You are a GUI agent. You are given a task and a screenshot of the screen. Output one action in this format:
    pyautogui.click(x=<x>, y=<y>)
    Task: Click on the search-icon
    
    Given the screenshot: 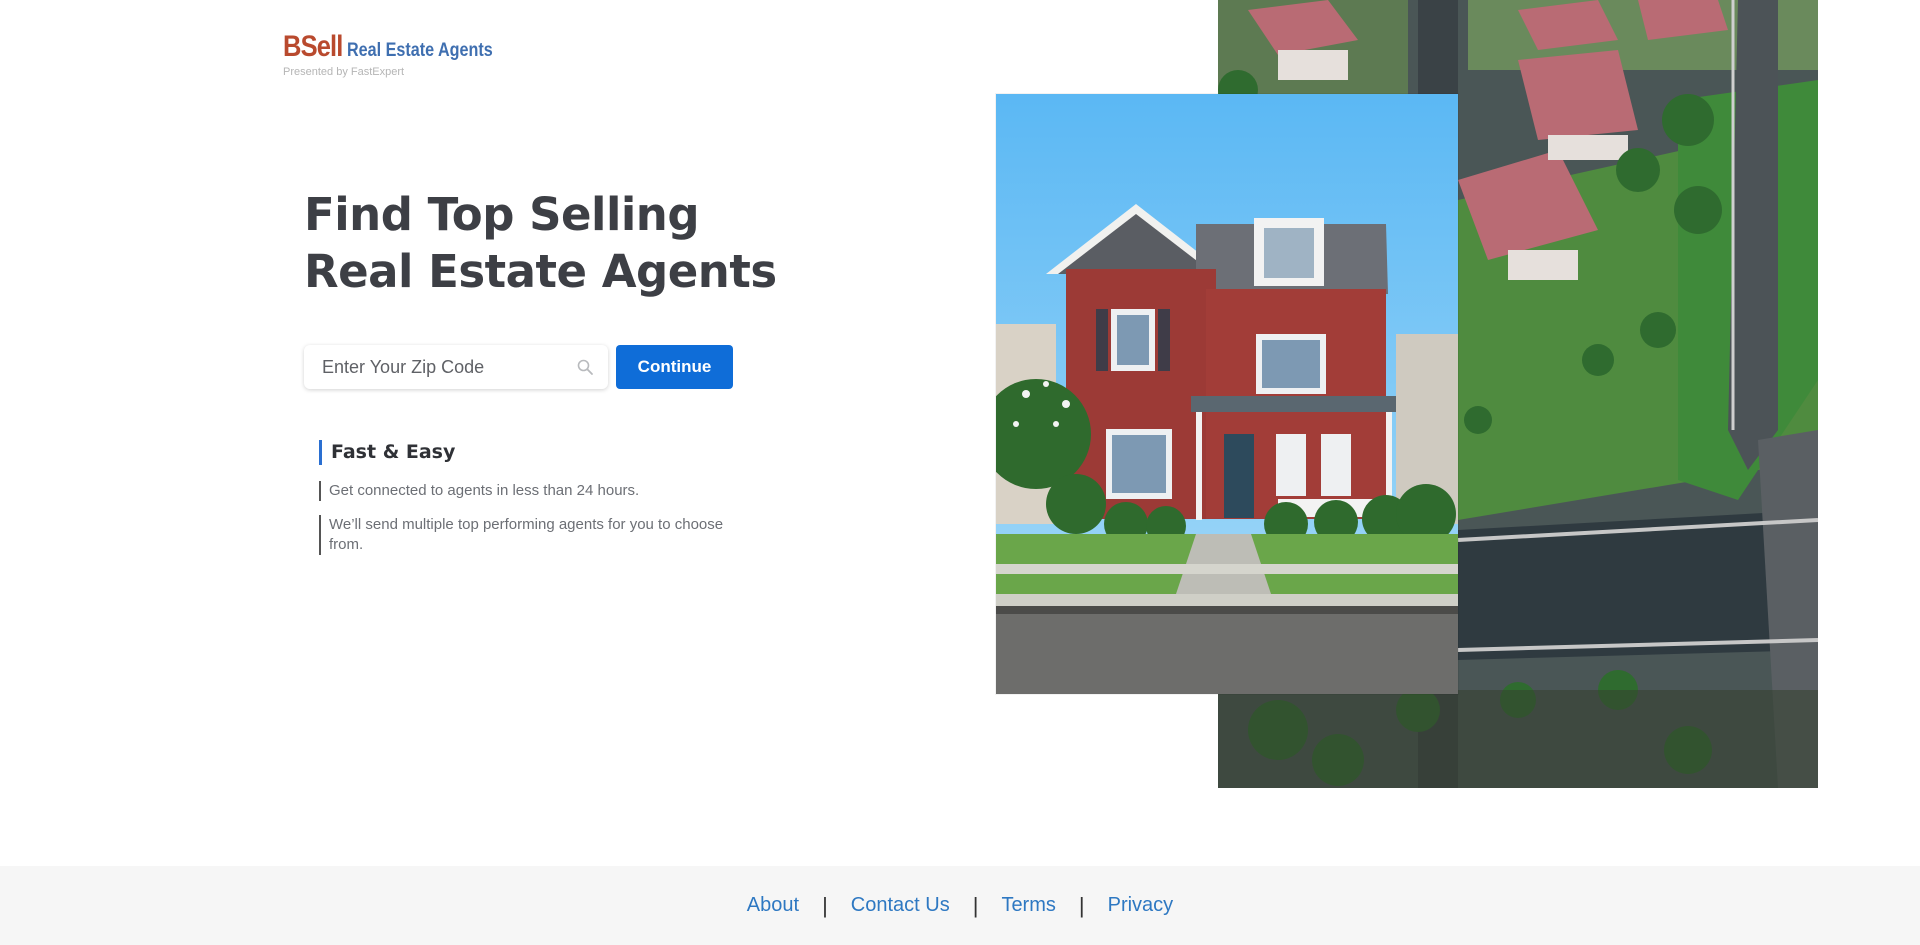 What is the action you would take?
    pyautogui.click(x=585, y=367)
    